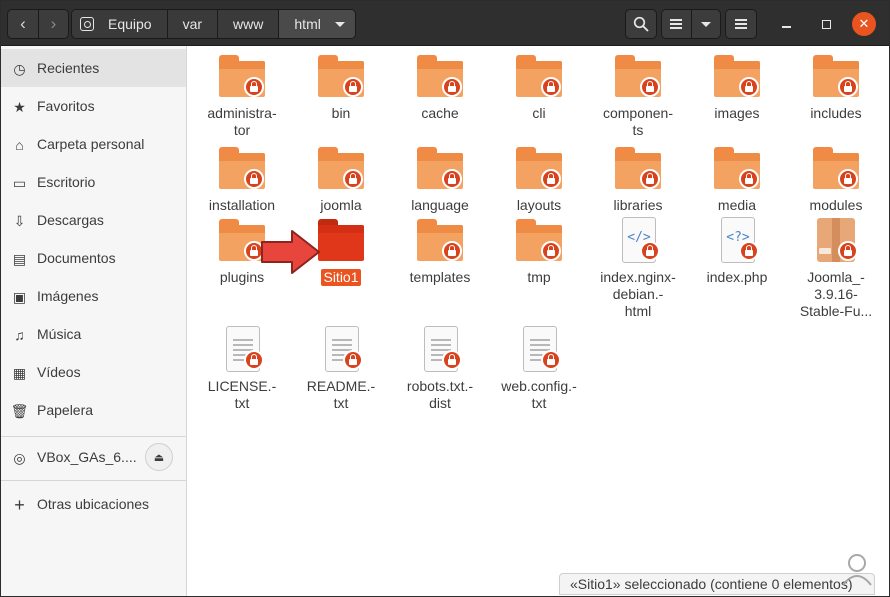 This screenshot has height=597, width=890. Describe the element at coordinates (87, 24) in the screenshot. I see `drive-icon` at that location.